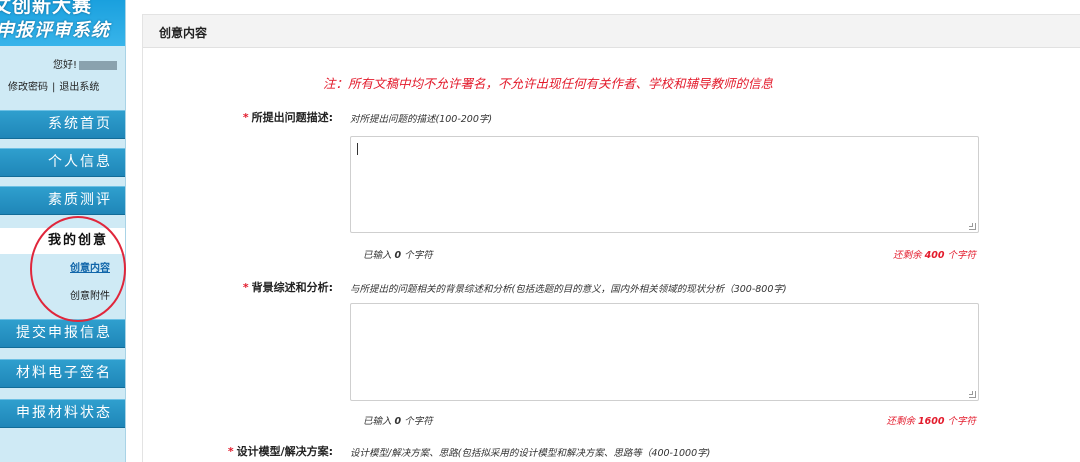 This screenshot has height=462, width=1080. I want to click on page-title: 创意内容, so click(183, 33).